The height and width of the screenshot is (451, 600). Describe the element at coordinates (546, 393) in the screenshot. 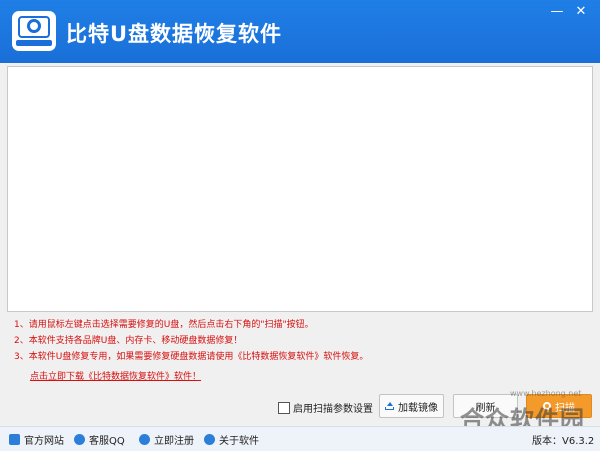

I see `watermark-url: www.hezhong.net` at that location.